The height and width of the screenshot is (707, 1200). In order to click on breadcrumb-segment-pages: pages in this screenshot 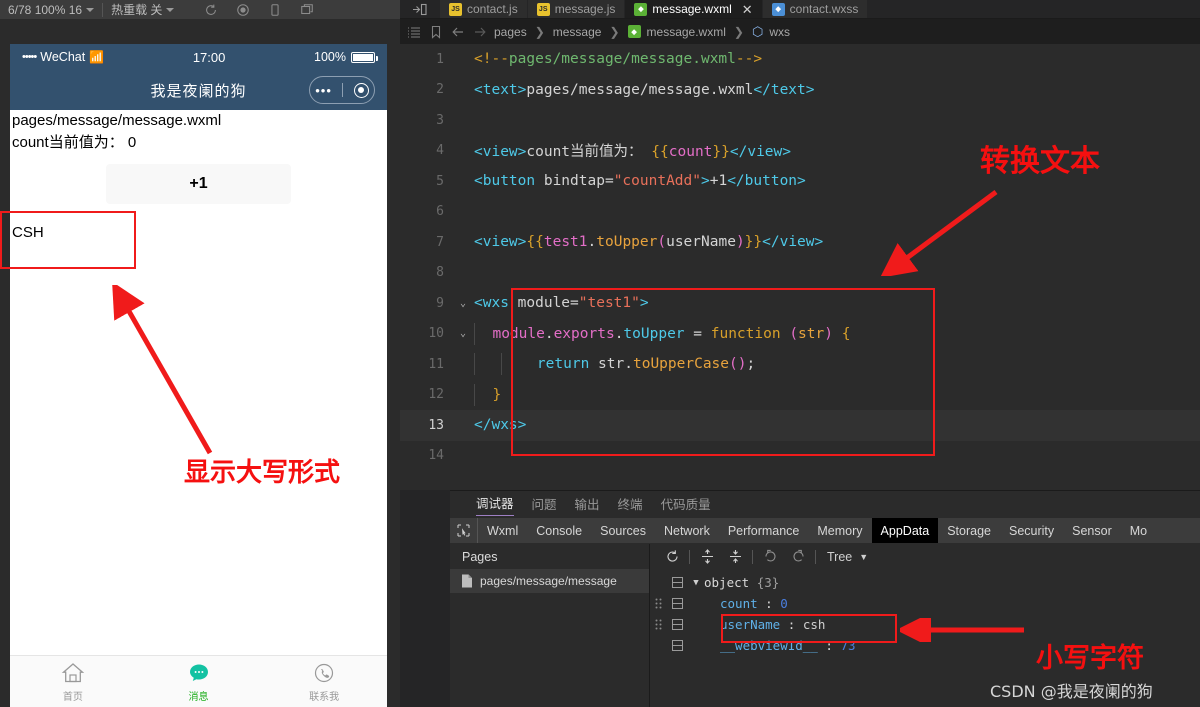, I will do `click(510, 32)`.